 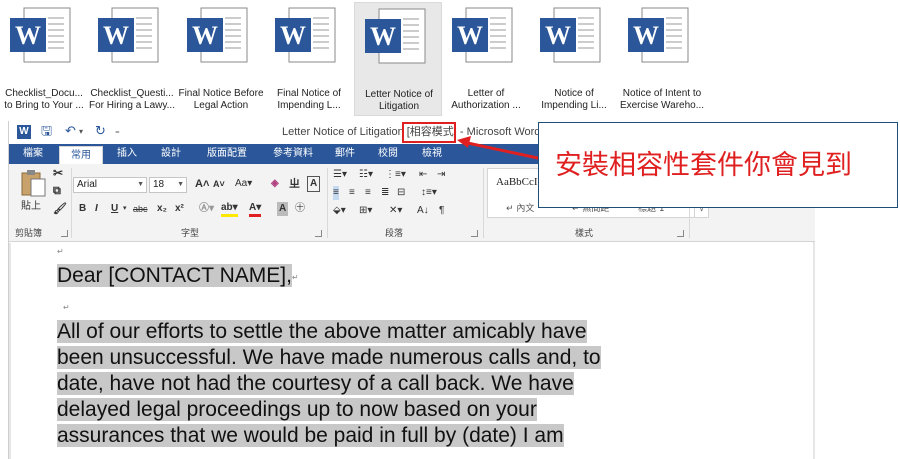 What do you see at coordinates (401, 193) in the screenshot?
I see `distributed-icon: ⊟` at bounding box center [401, 193].